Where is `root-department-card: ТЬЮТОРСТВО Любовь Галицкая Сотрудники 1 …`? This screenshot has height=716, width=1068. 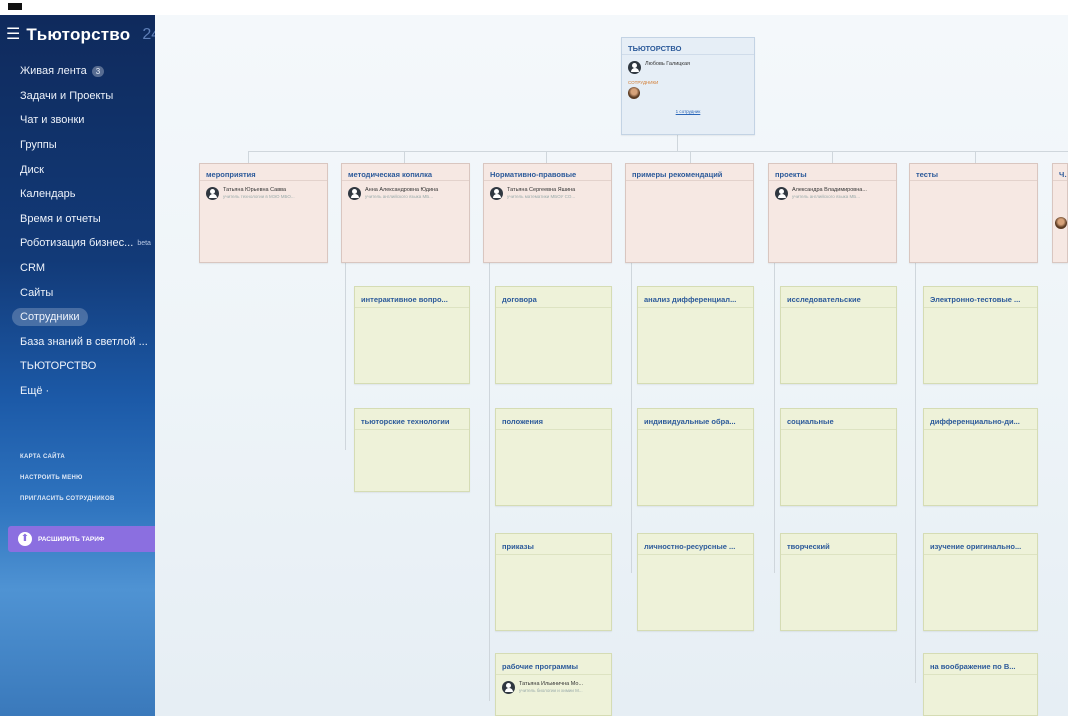
root-department-card: ТЬЮТОРСТВО Любовь Галицкая Сотрудники 1 … is located at coordinates (688, 86).